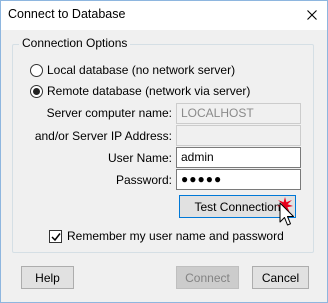  I want to click on help-button: Help, so click(47, 277).